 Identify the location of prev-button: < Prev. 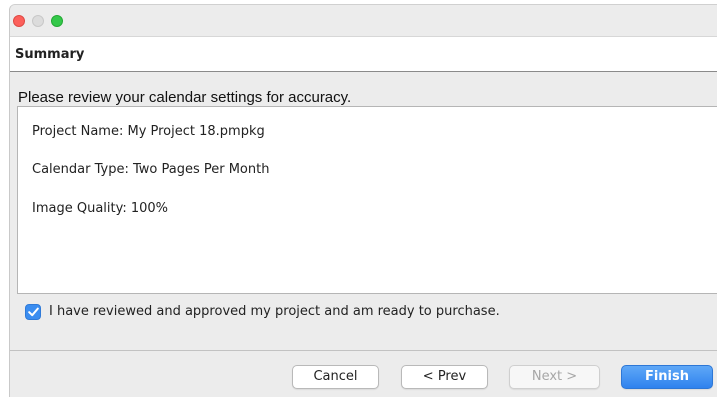
(444, 377).